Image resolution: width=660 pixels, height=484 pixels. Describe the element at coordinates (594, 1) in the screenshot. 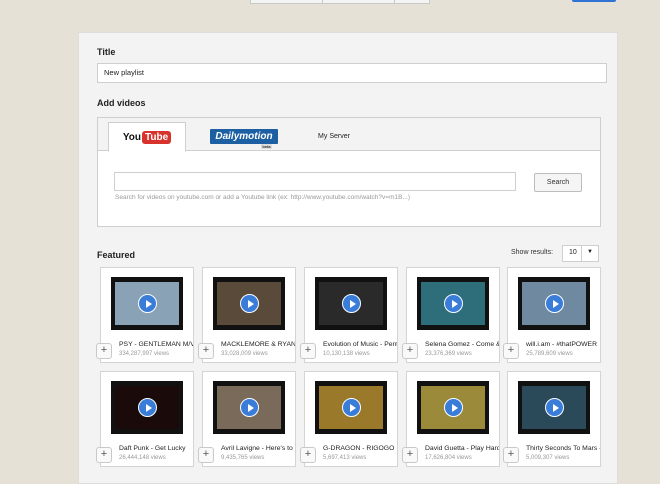

I see `top-primary-button` at that location.